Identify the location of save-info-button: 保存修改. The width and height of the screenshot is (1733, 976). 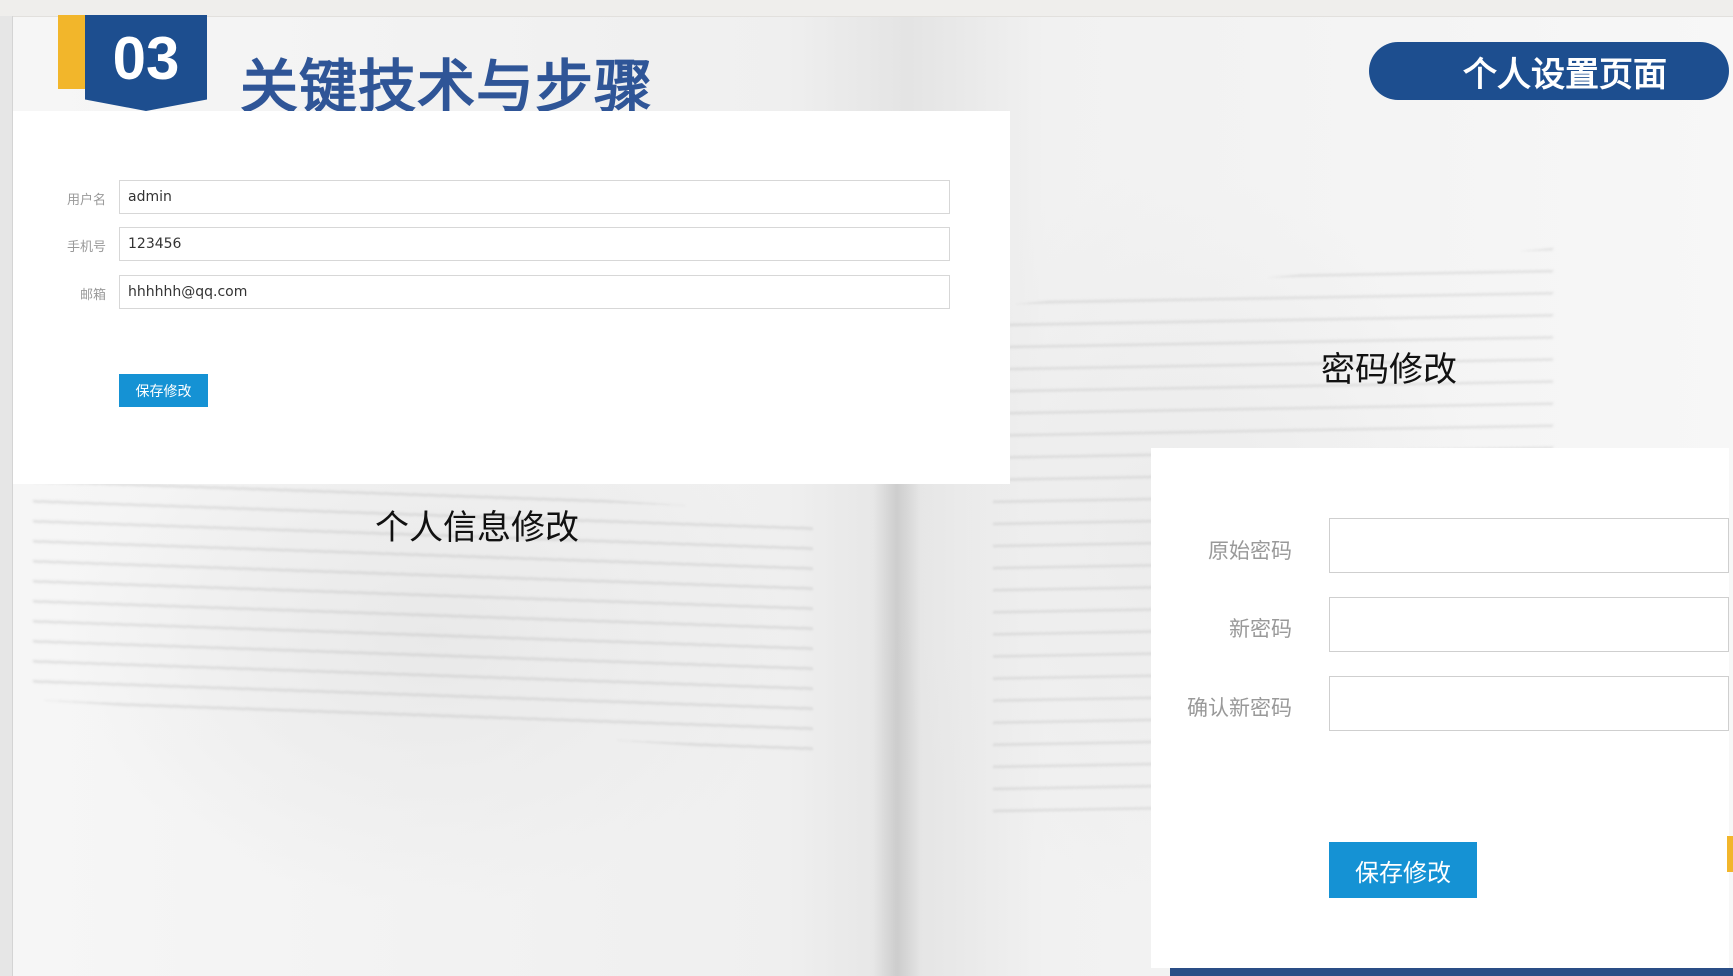
(163, 390).